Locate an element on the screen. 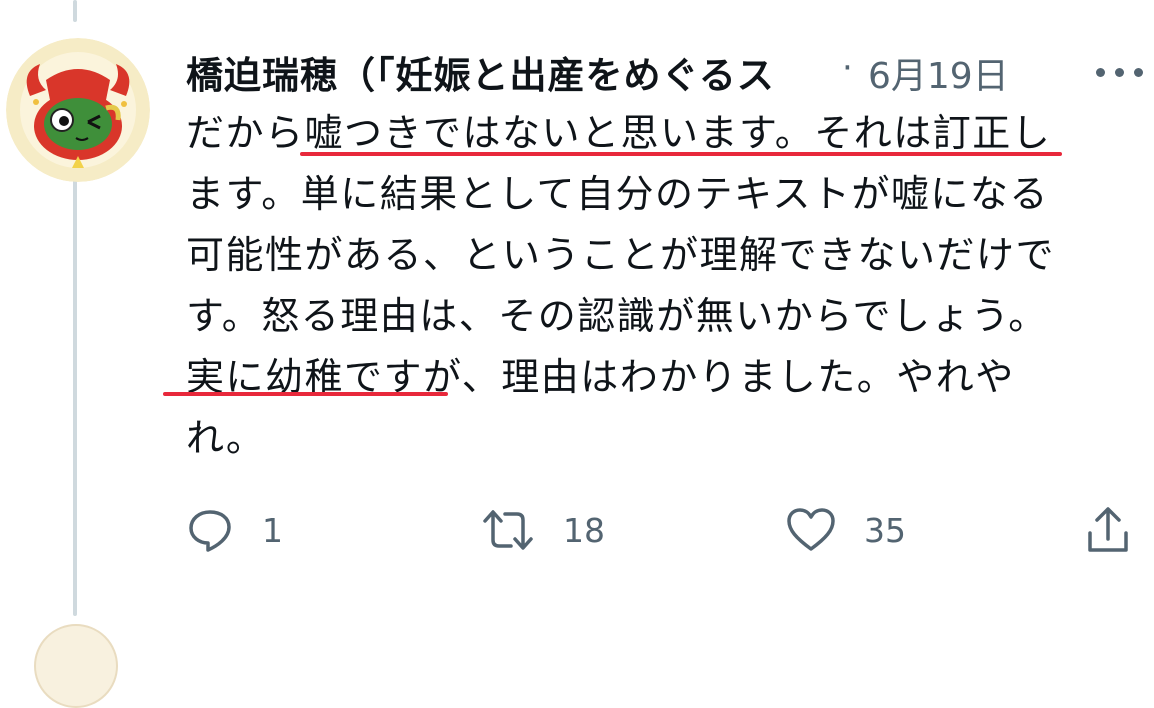  tweet-header: 橋迫瑞穂（「妊娠と出産をめぐるス · 6月19日 is located at coordinates (664, 70).